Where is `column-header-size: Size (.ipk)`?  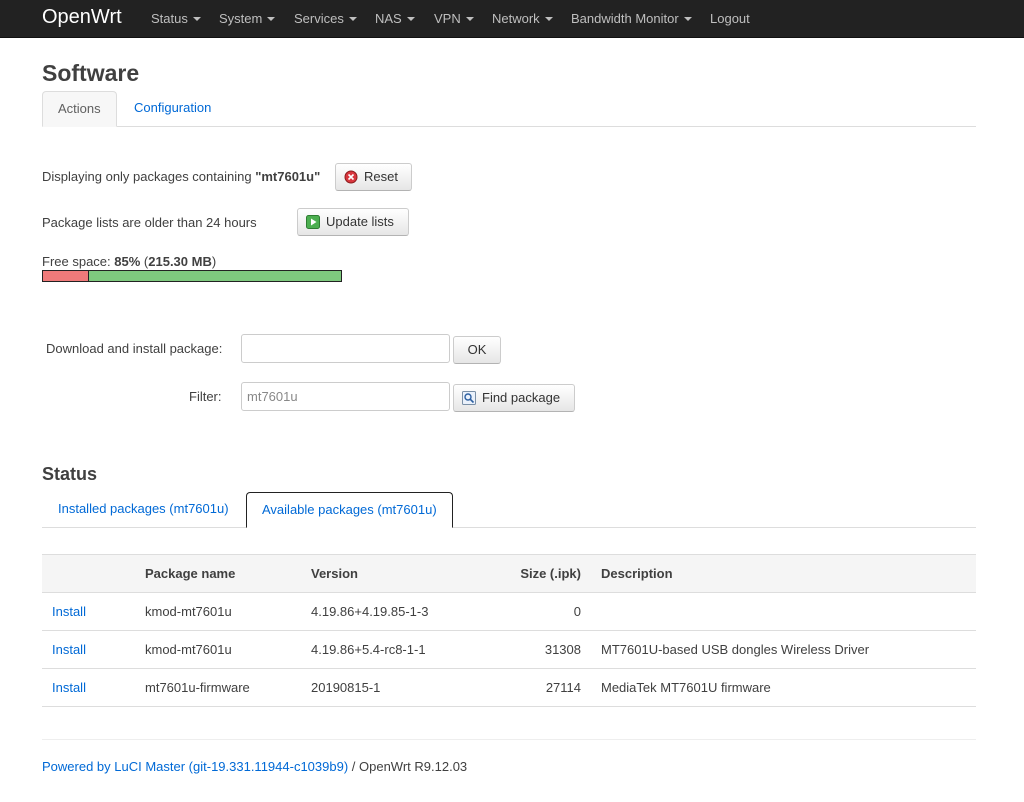 column-header-size: Size (.ipk) is located at coordinates (529, 573).